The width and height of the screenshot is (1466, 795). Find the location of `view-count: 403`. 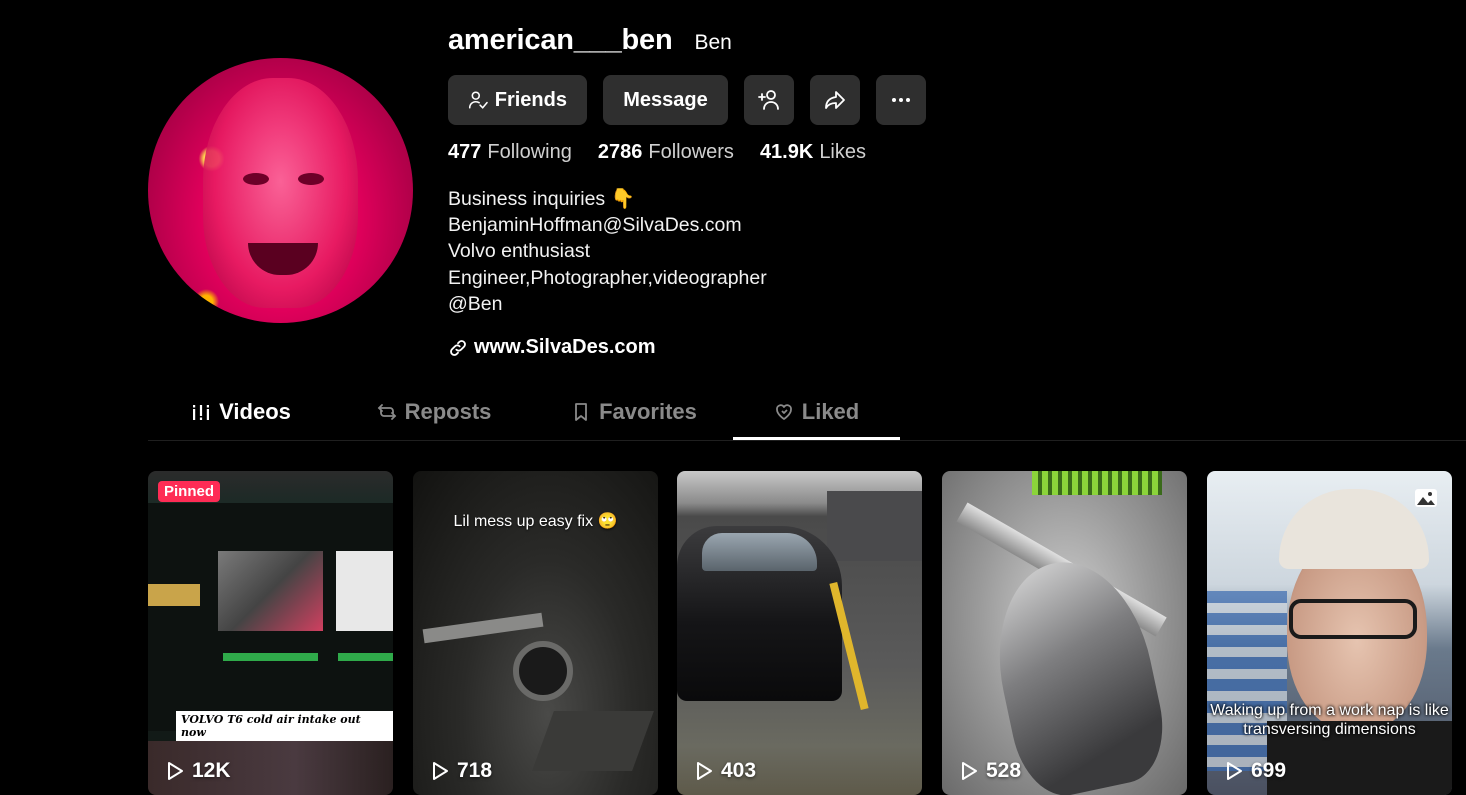

view-count: 403 is located at coordinates (725, 771).